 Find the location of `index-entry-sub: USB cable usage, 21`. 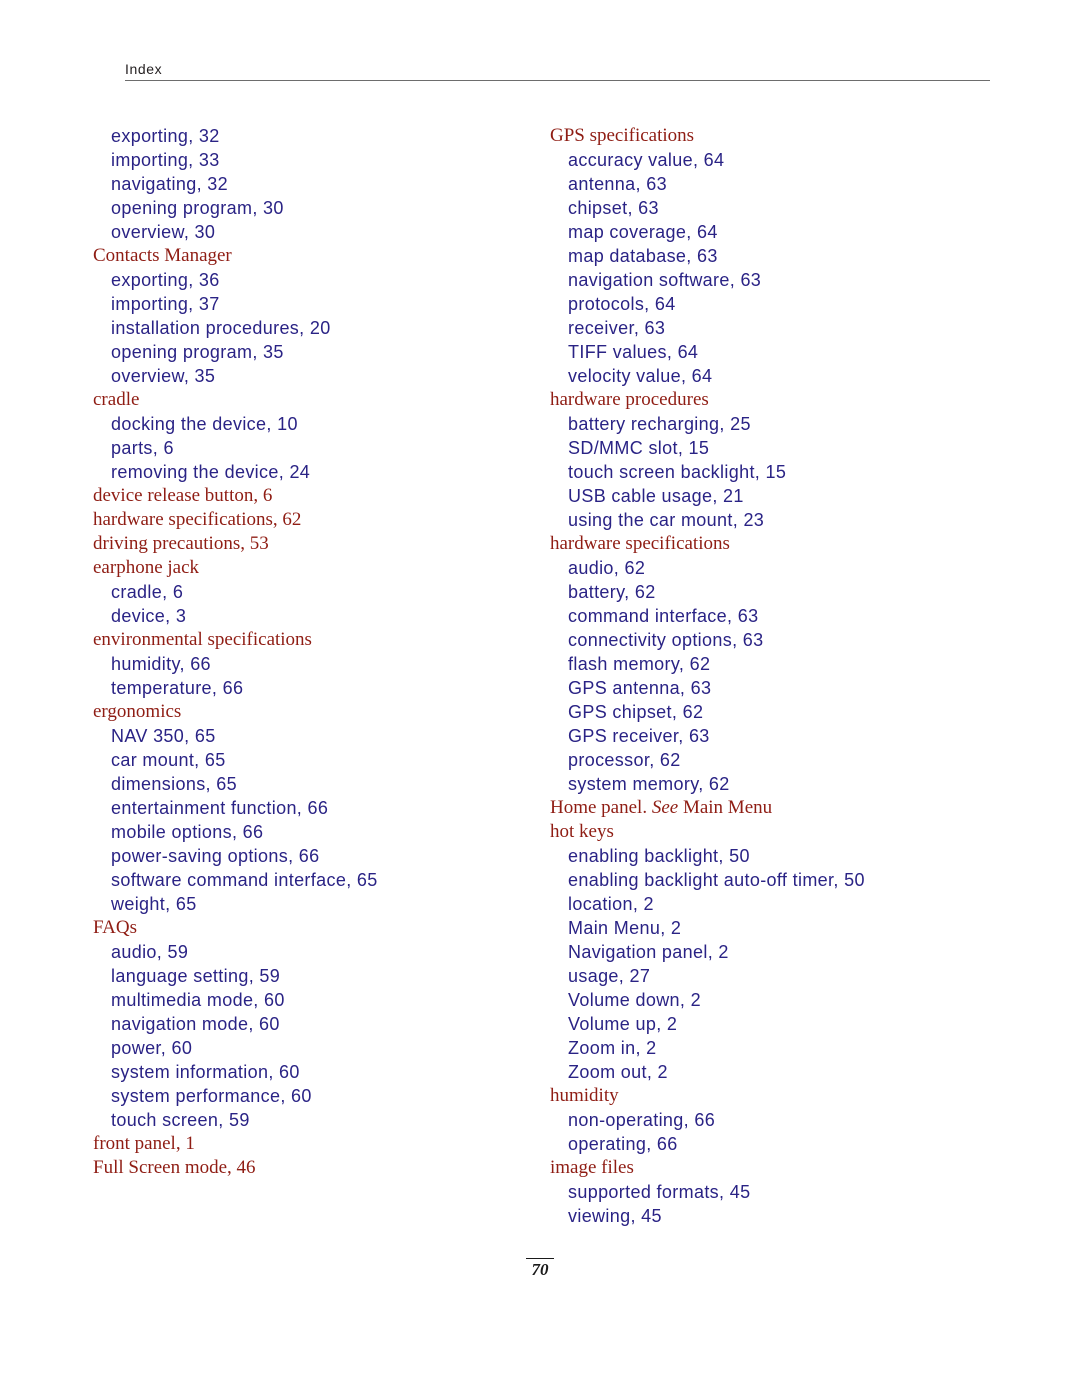

index-entry-sub: USB cable usage, 21 is located at coordinates (656, 496).